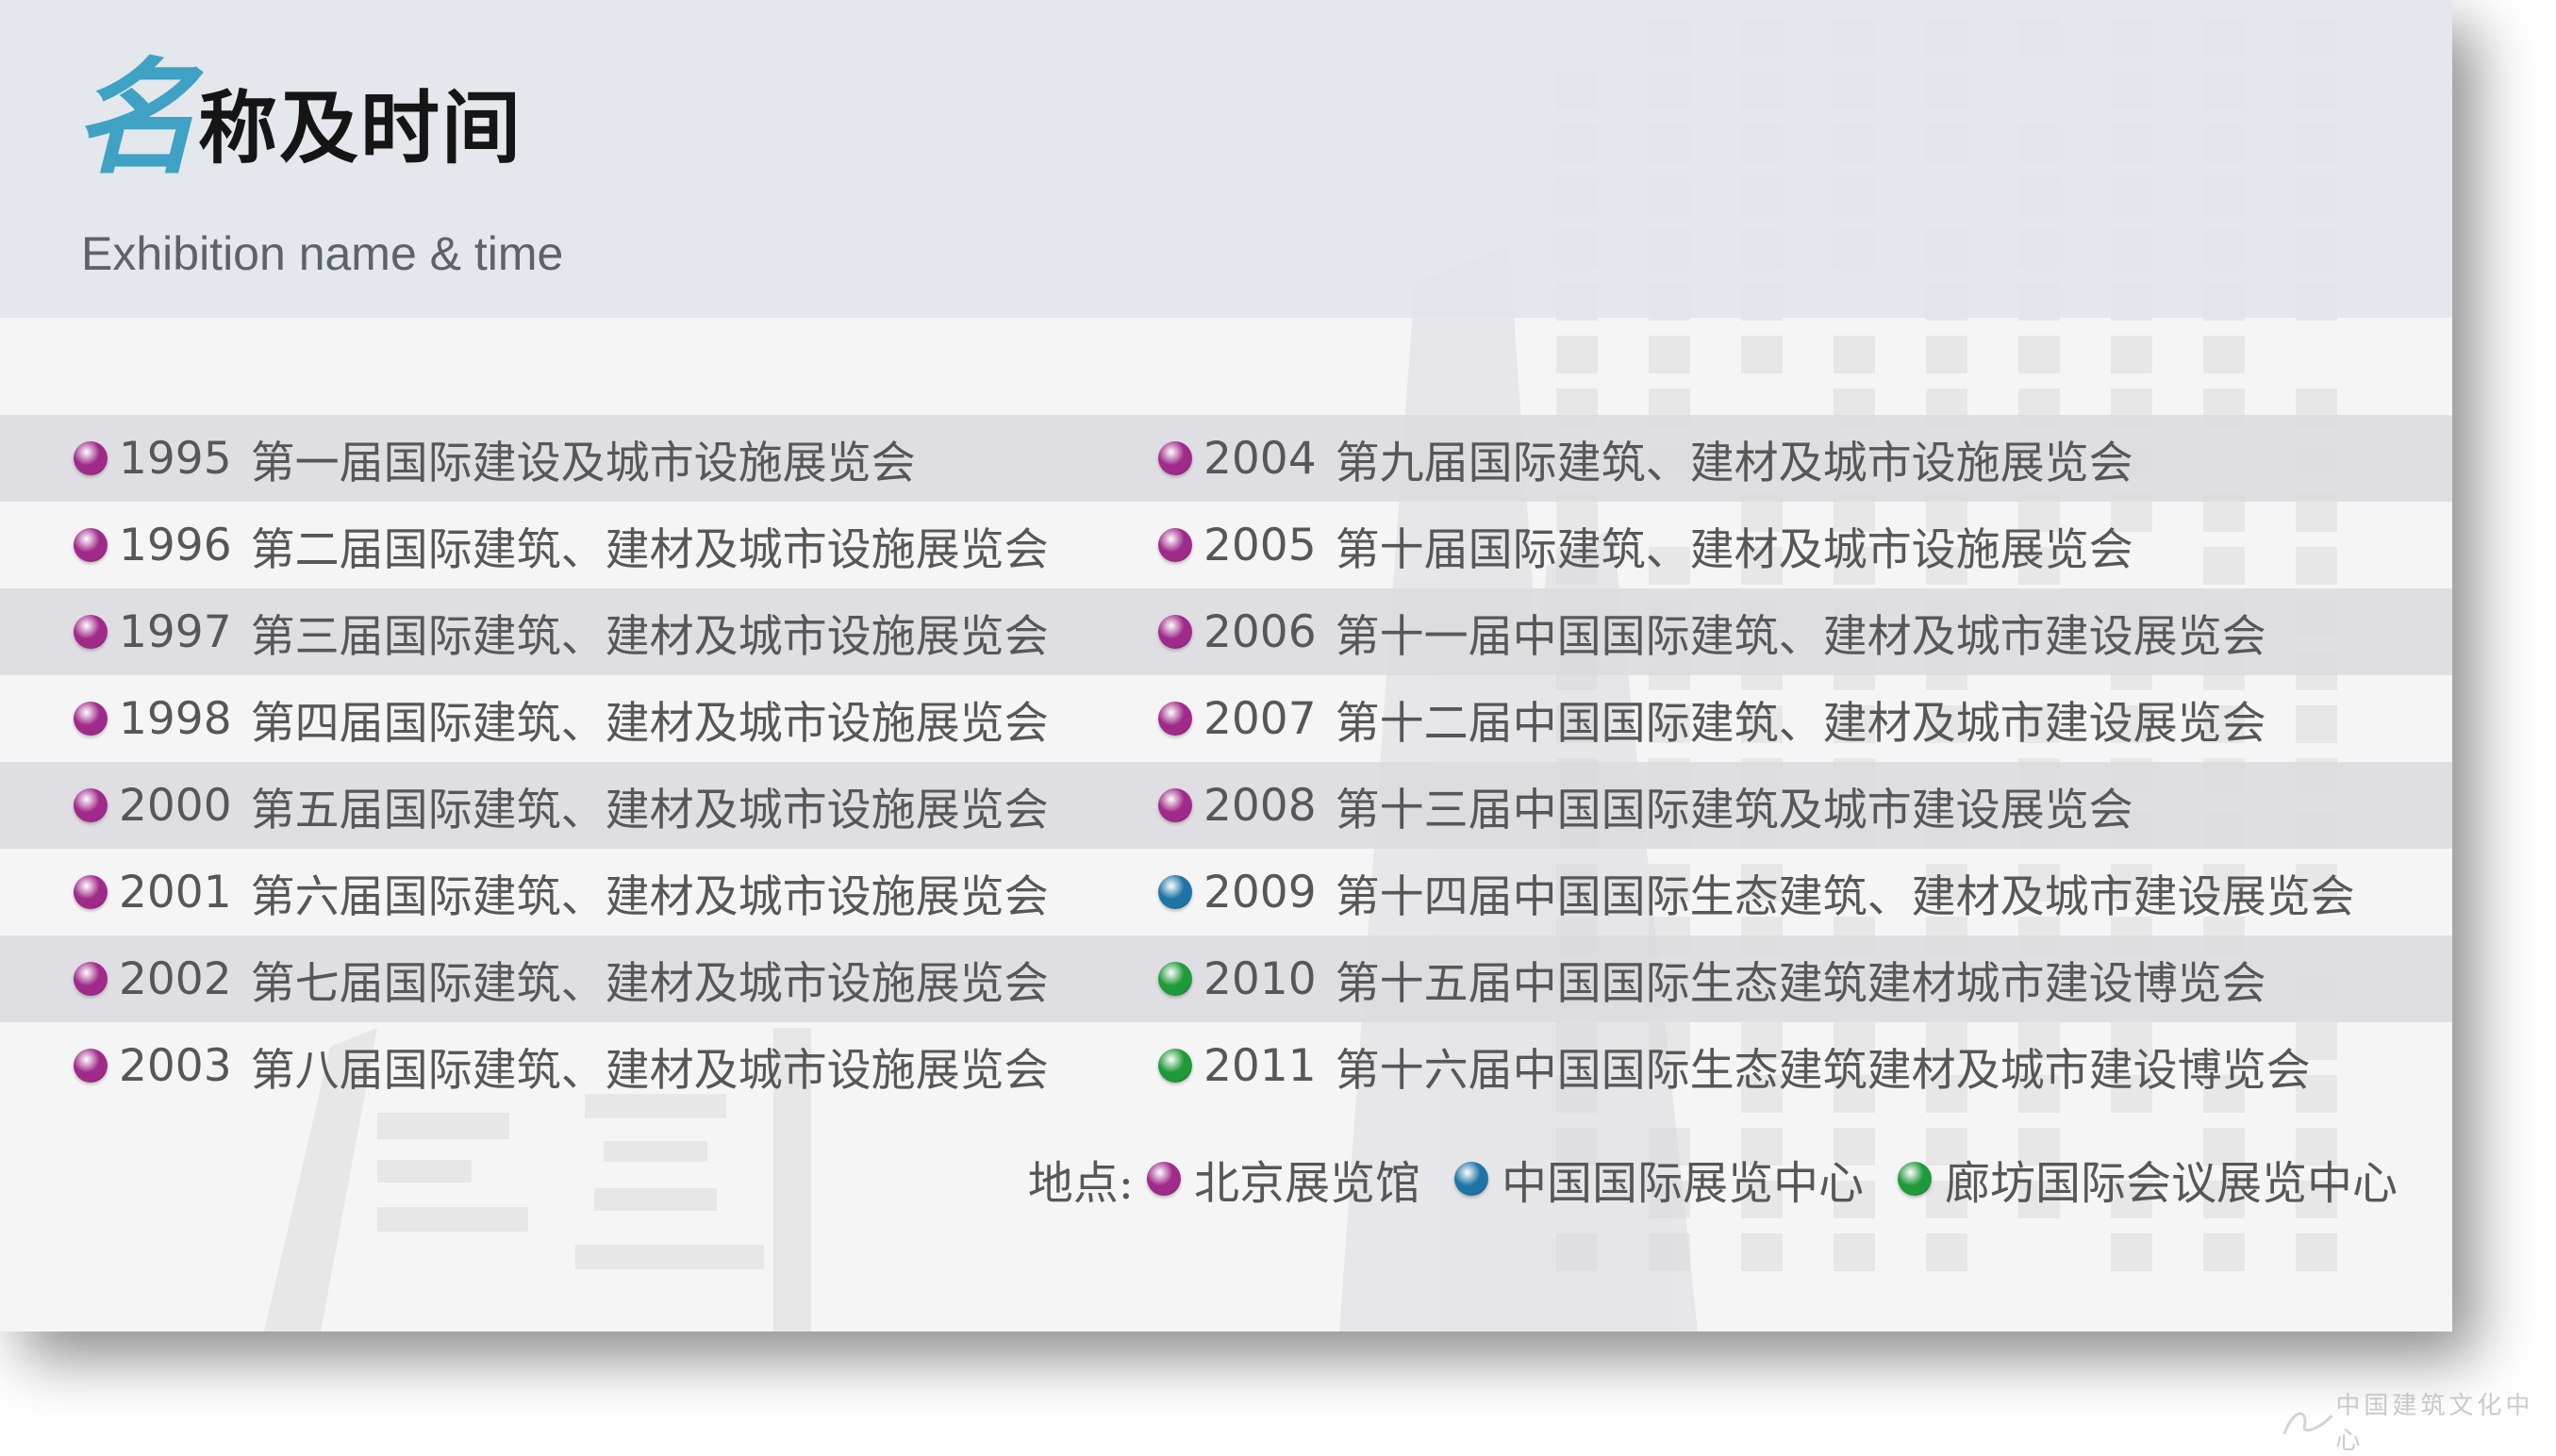 The height and width of the screenshot is (1456, 2556). Describe the element at coordinates (175, 545) in the screenshot. I see `exhibition-year: 1996` at that location.